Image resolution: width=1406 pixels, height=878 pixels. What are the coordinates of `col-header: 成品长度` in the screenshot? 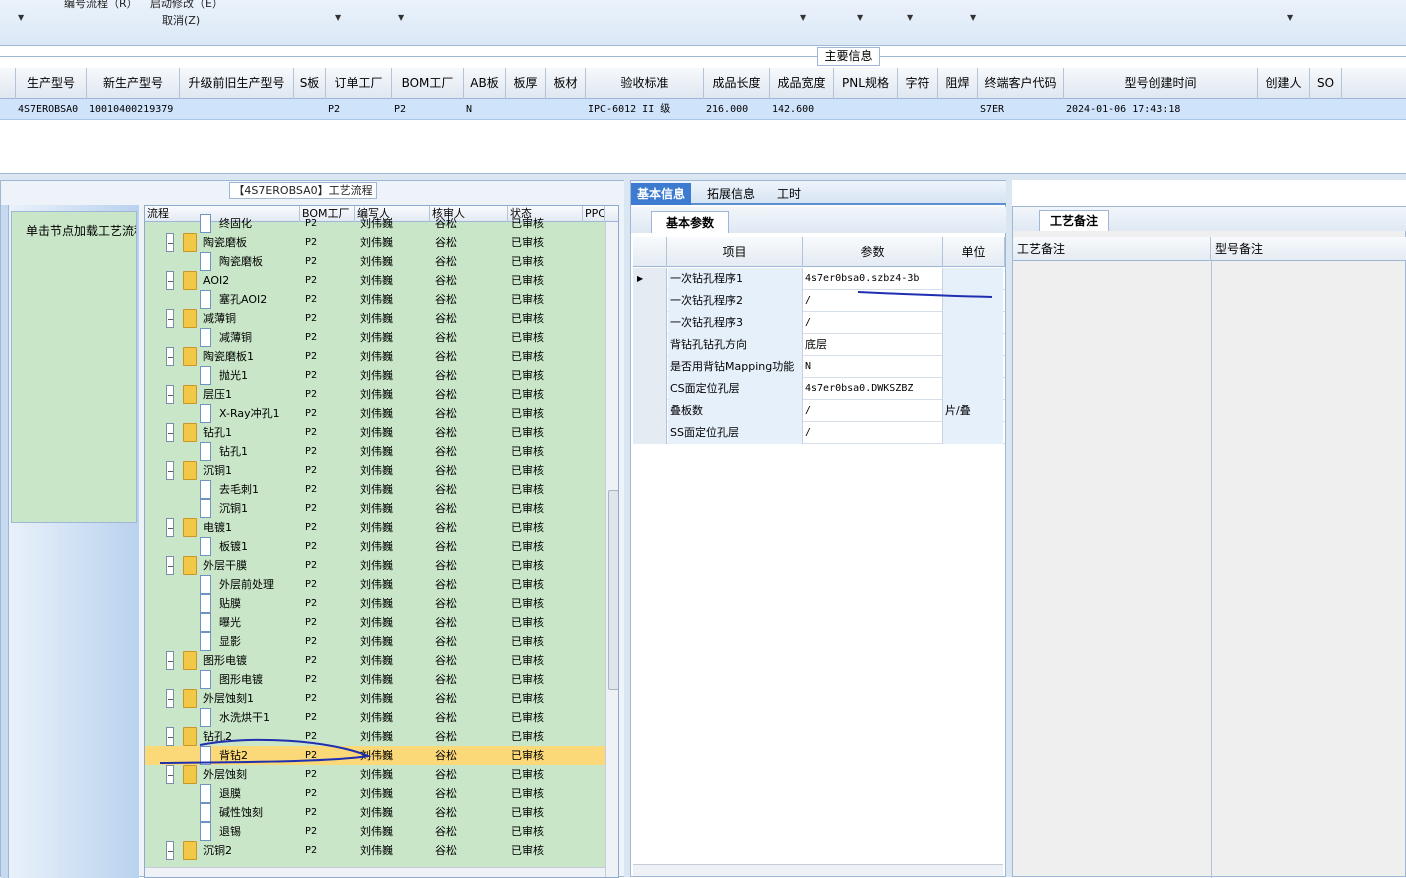 It's located at (737, 83).